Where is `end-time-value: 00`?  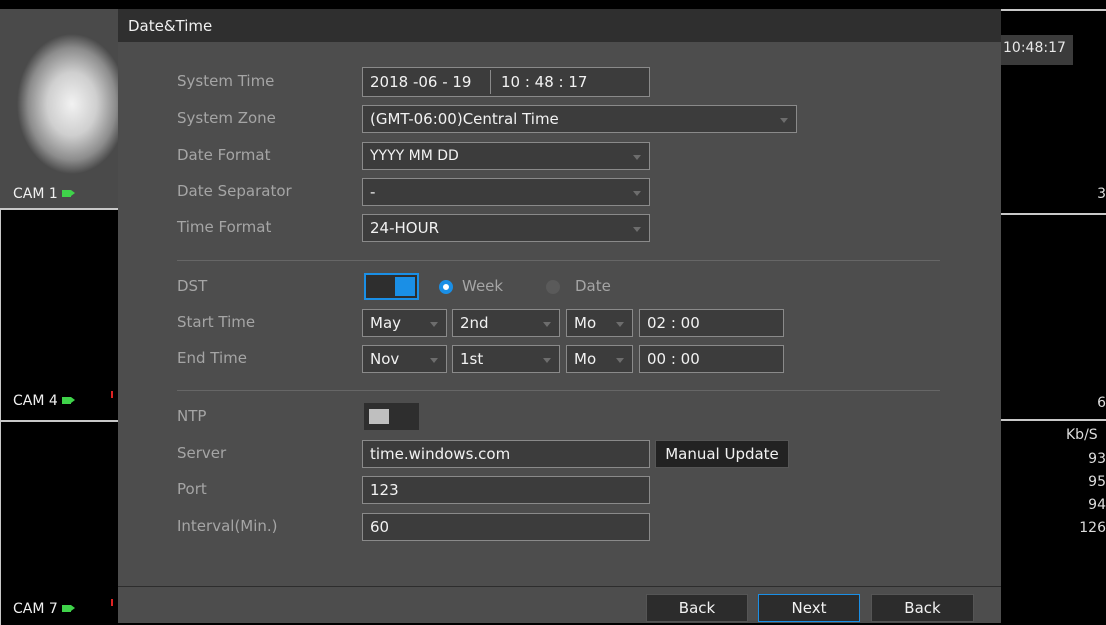
end-time-value: 00 is located at coordinates (673, 359).